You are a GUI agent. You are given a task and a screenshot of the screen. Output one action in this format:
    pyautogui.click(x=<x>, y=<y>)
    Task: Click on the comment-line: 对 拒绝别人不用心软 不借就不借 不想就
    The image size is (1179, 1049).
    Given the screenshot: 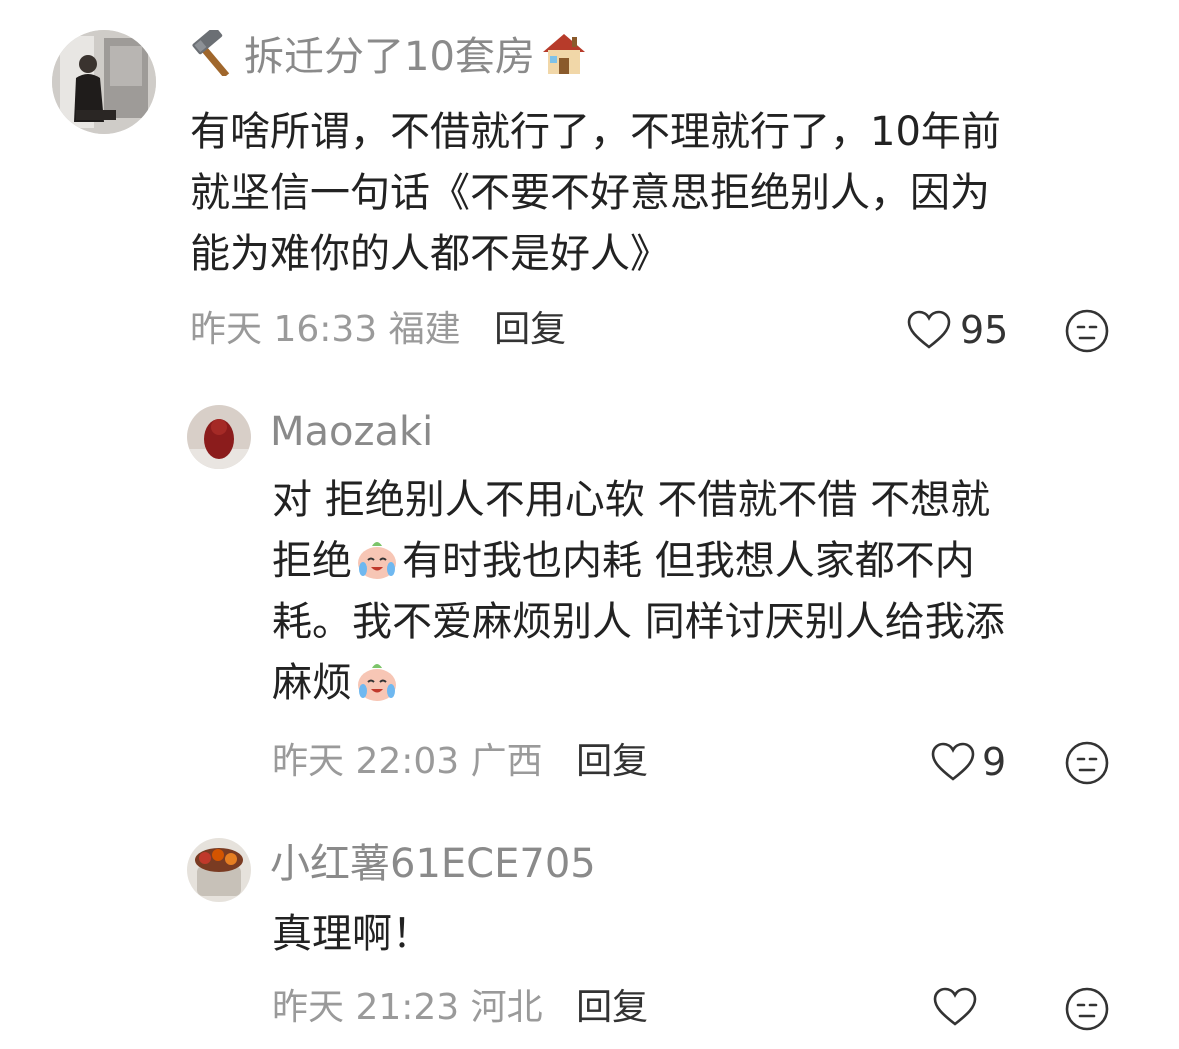 What is the action you would take?
    pyautogui.click(x=631, y=500)
    